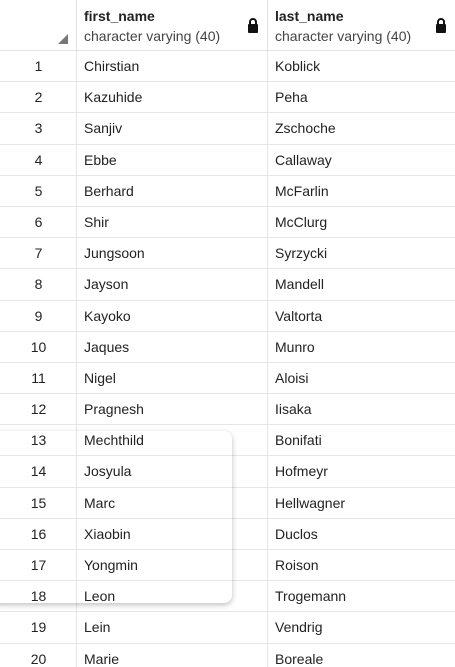 This screenshot has width=455, height=667. I want to click on last-name-cell: Duclos, so click(361, 534).